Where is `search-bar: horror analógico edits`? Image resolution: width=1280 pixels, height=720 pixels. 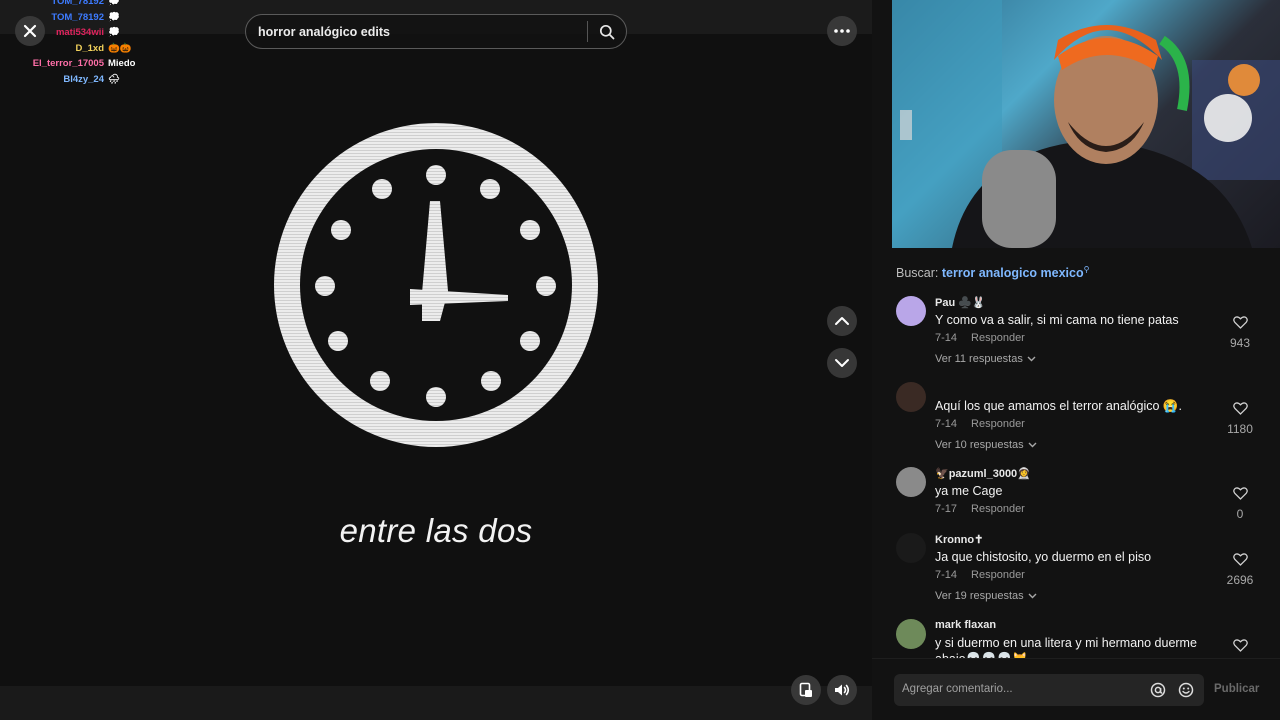
search-bar: horror analógico edits is located at coordinates (436, 31).